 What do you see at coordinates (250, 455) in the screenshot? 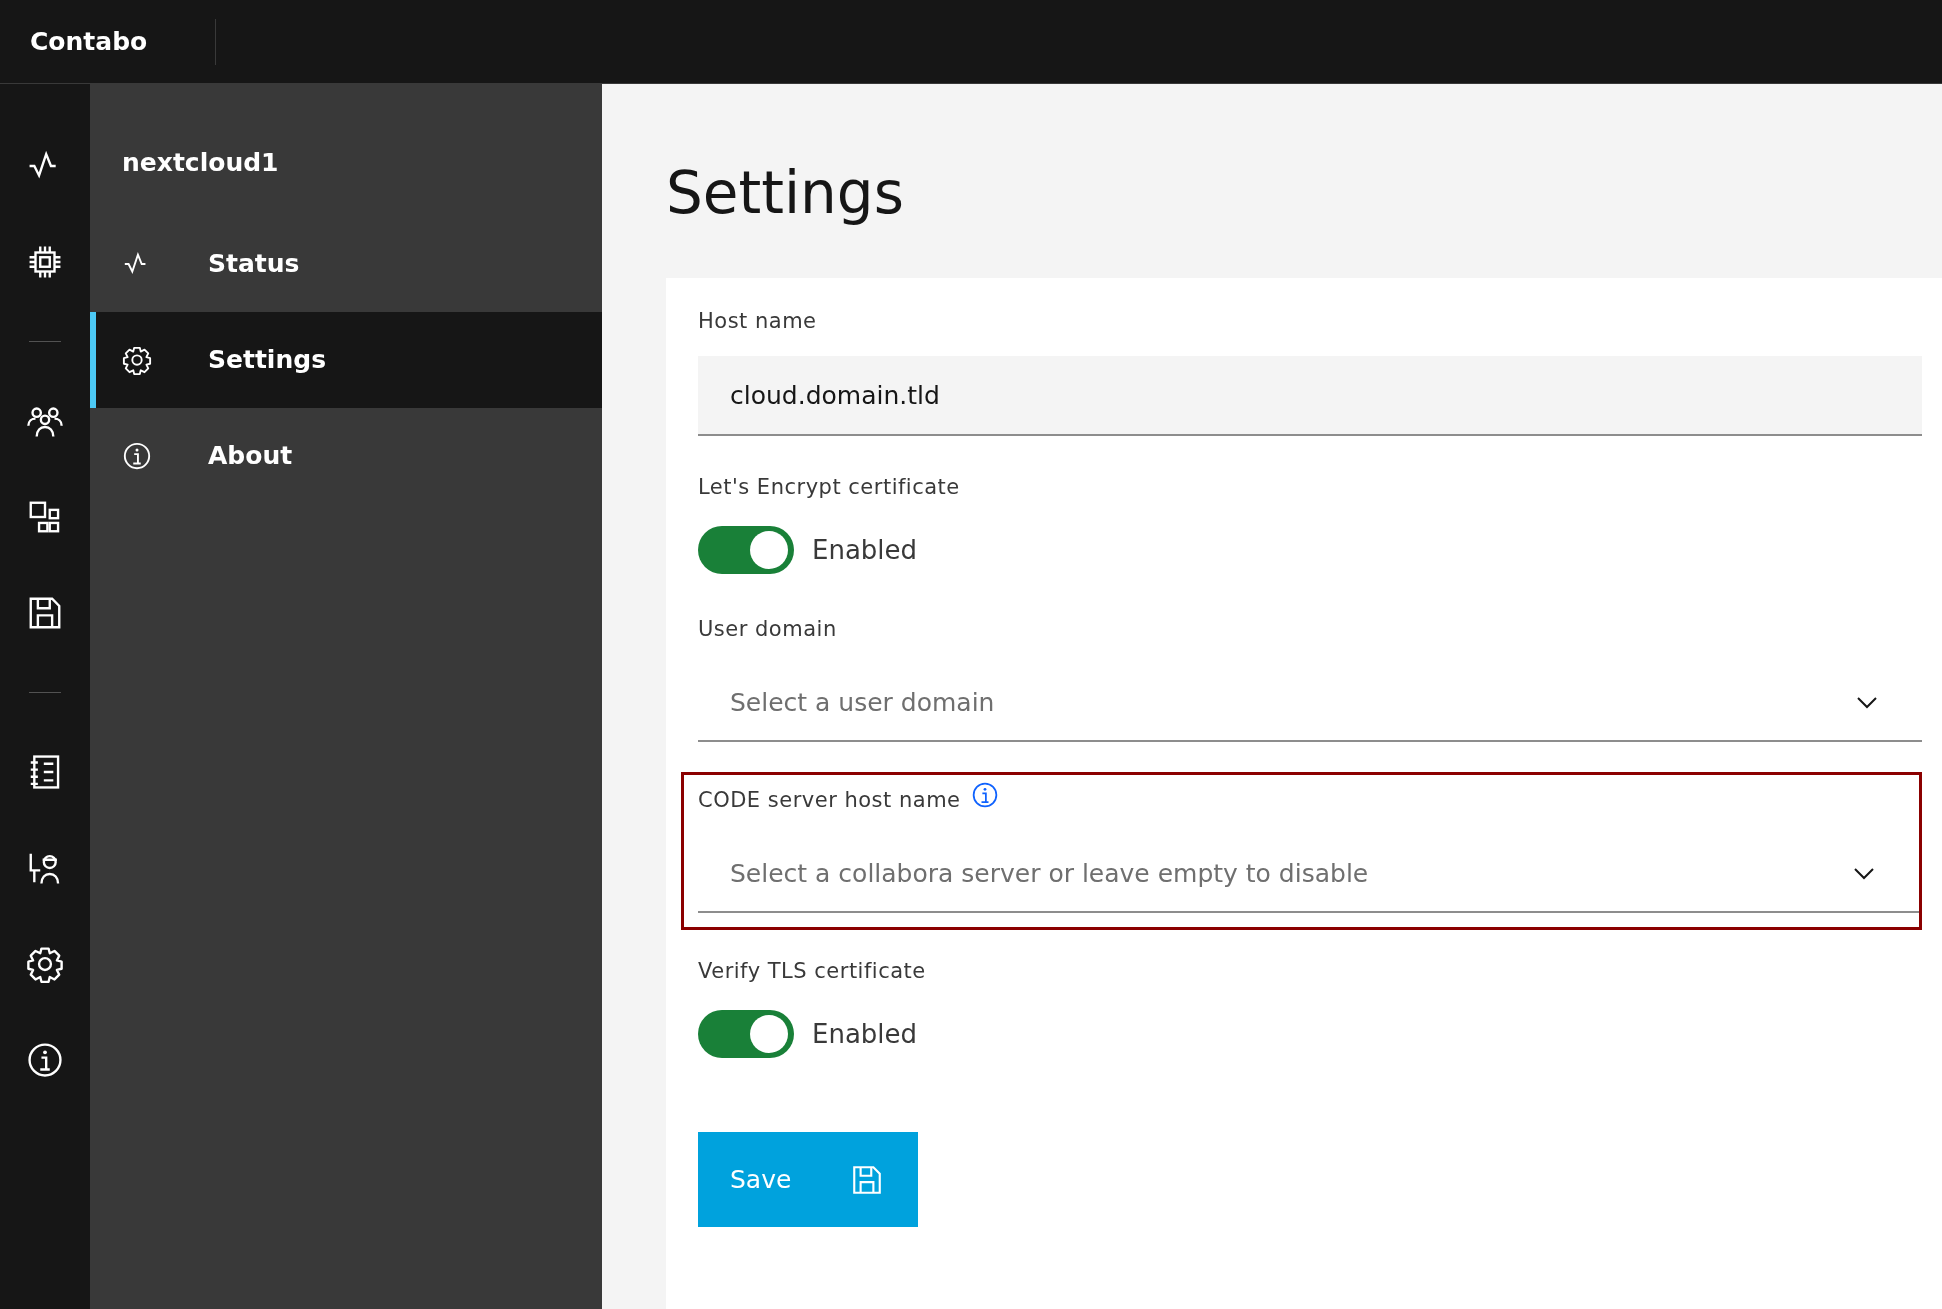
I see `sidebar-item-label: About` at bounding box center [250, 455].